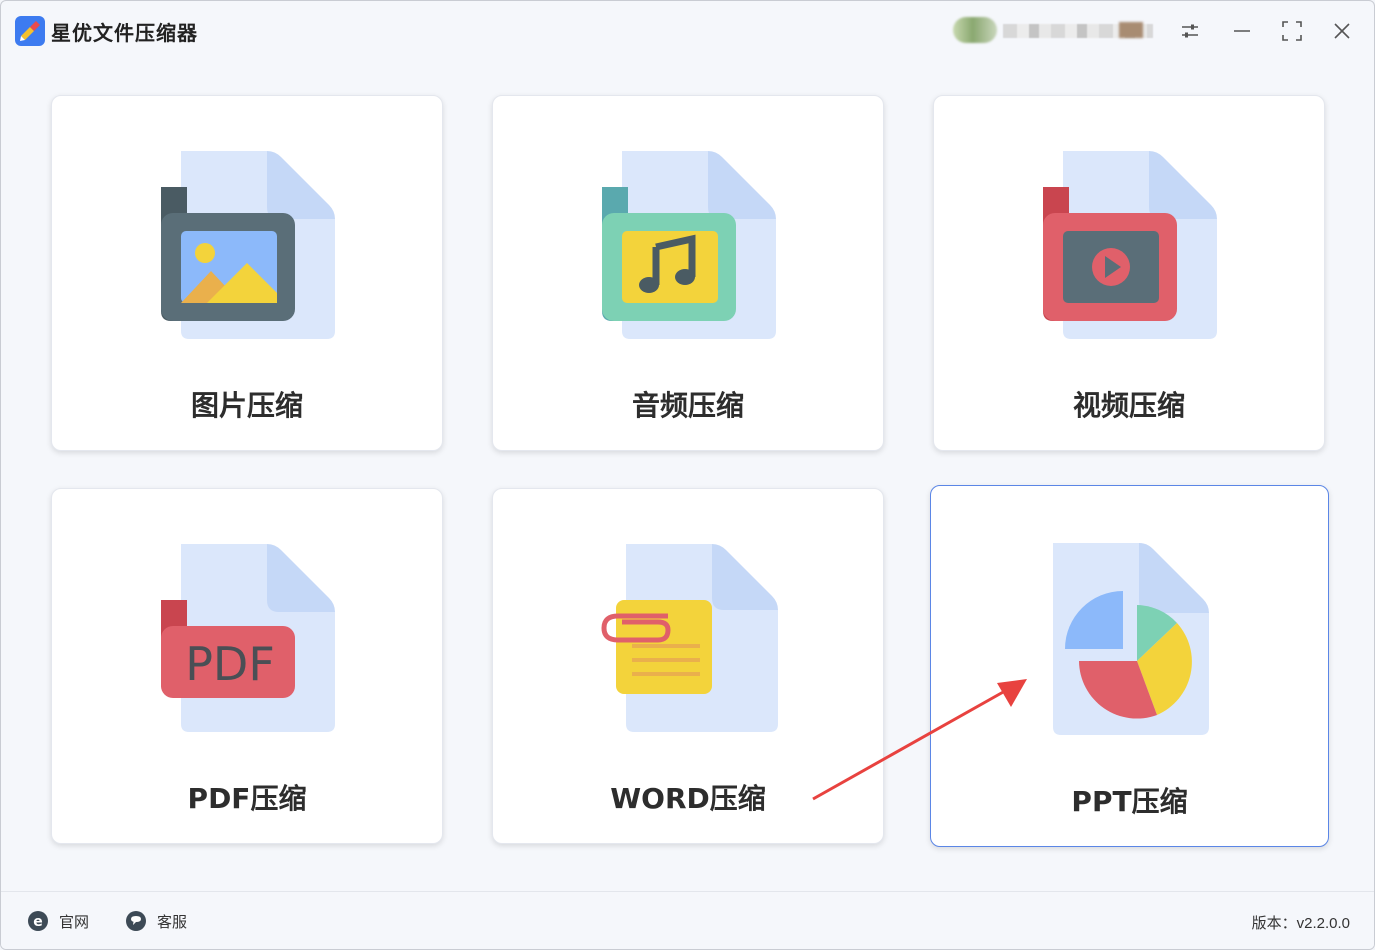 The height and width of the screenshot is (950, 1375). I want to click on ie-browser-icon: e, so click(38, 921).